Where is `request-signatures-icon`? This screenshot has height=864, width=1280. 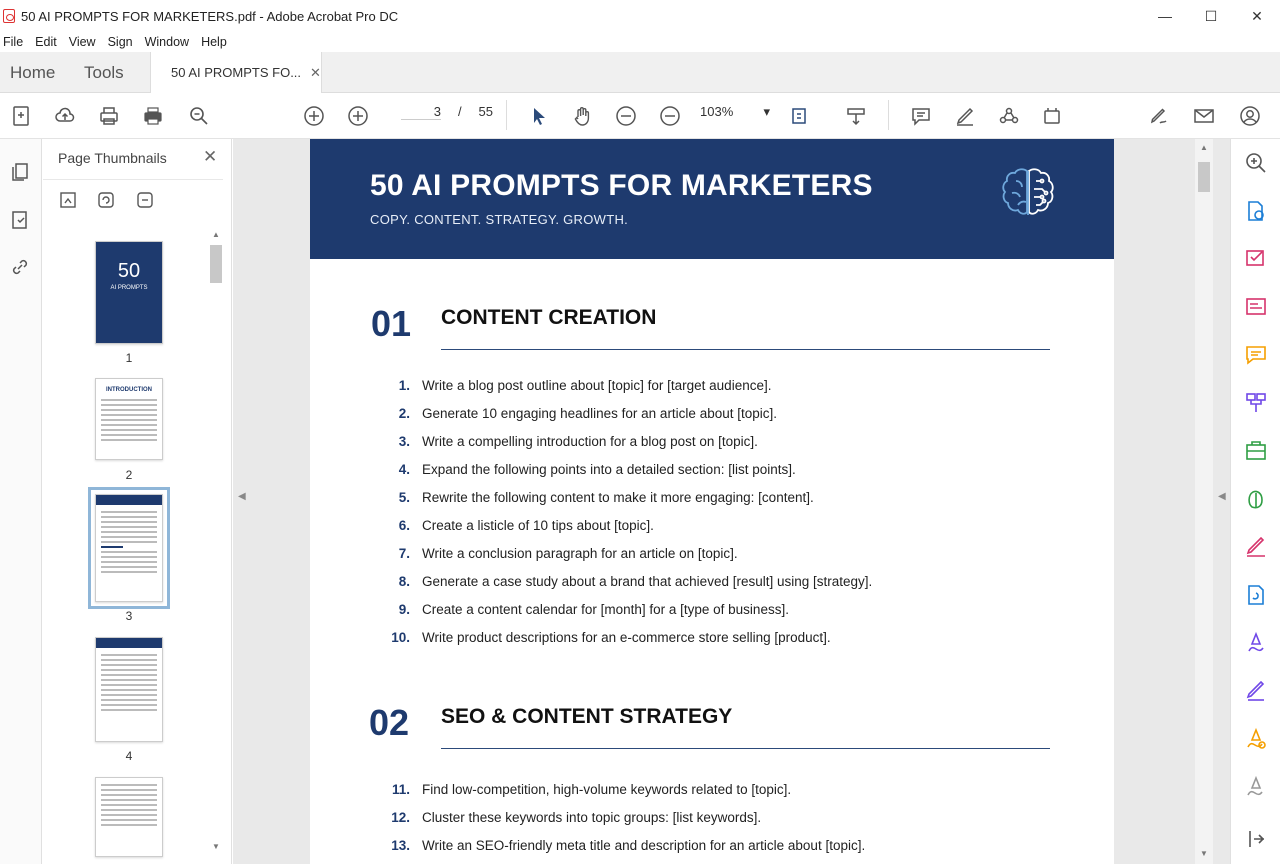 request-signatures-icon is located at coordinates (1256, 643).